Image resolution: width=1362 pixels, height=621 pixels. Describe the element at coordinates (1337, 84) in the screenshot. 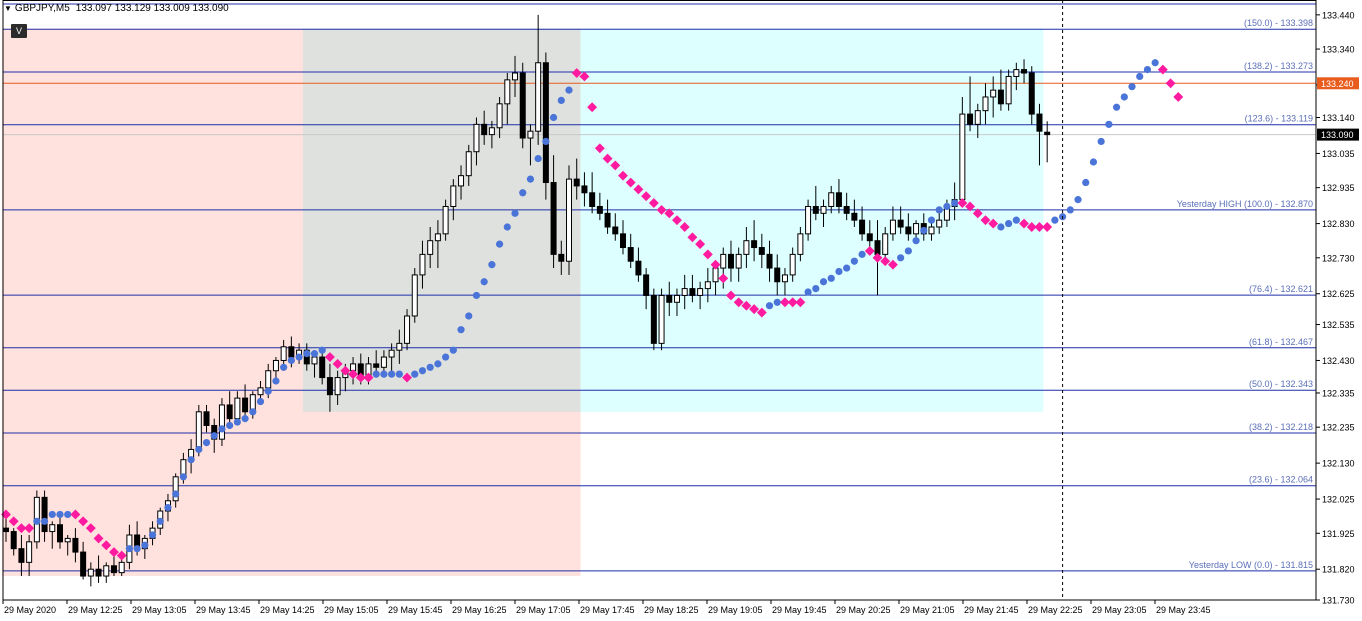

I see `bid-price-label: 133.240` at that location.